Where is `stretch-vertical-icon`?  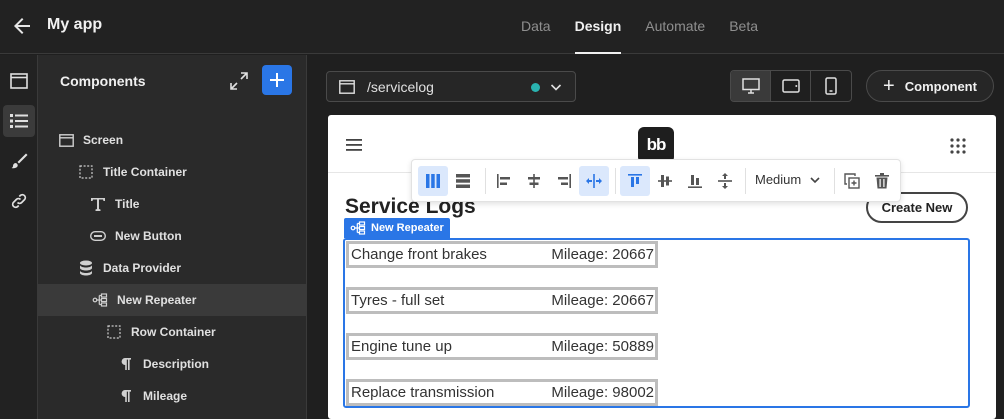 stretch-vertical-icon is located at coordinates (725, 181).